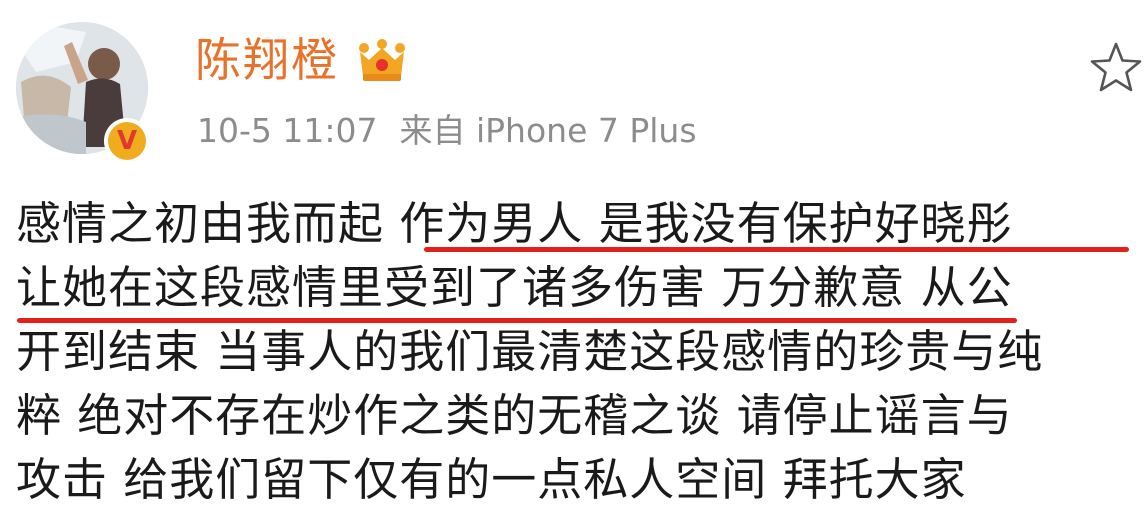 The width and height of the screenshot is (1148, 523). I want to click on post-source: 来自 iPhone 7 Plus, so click(548, 130).